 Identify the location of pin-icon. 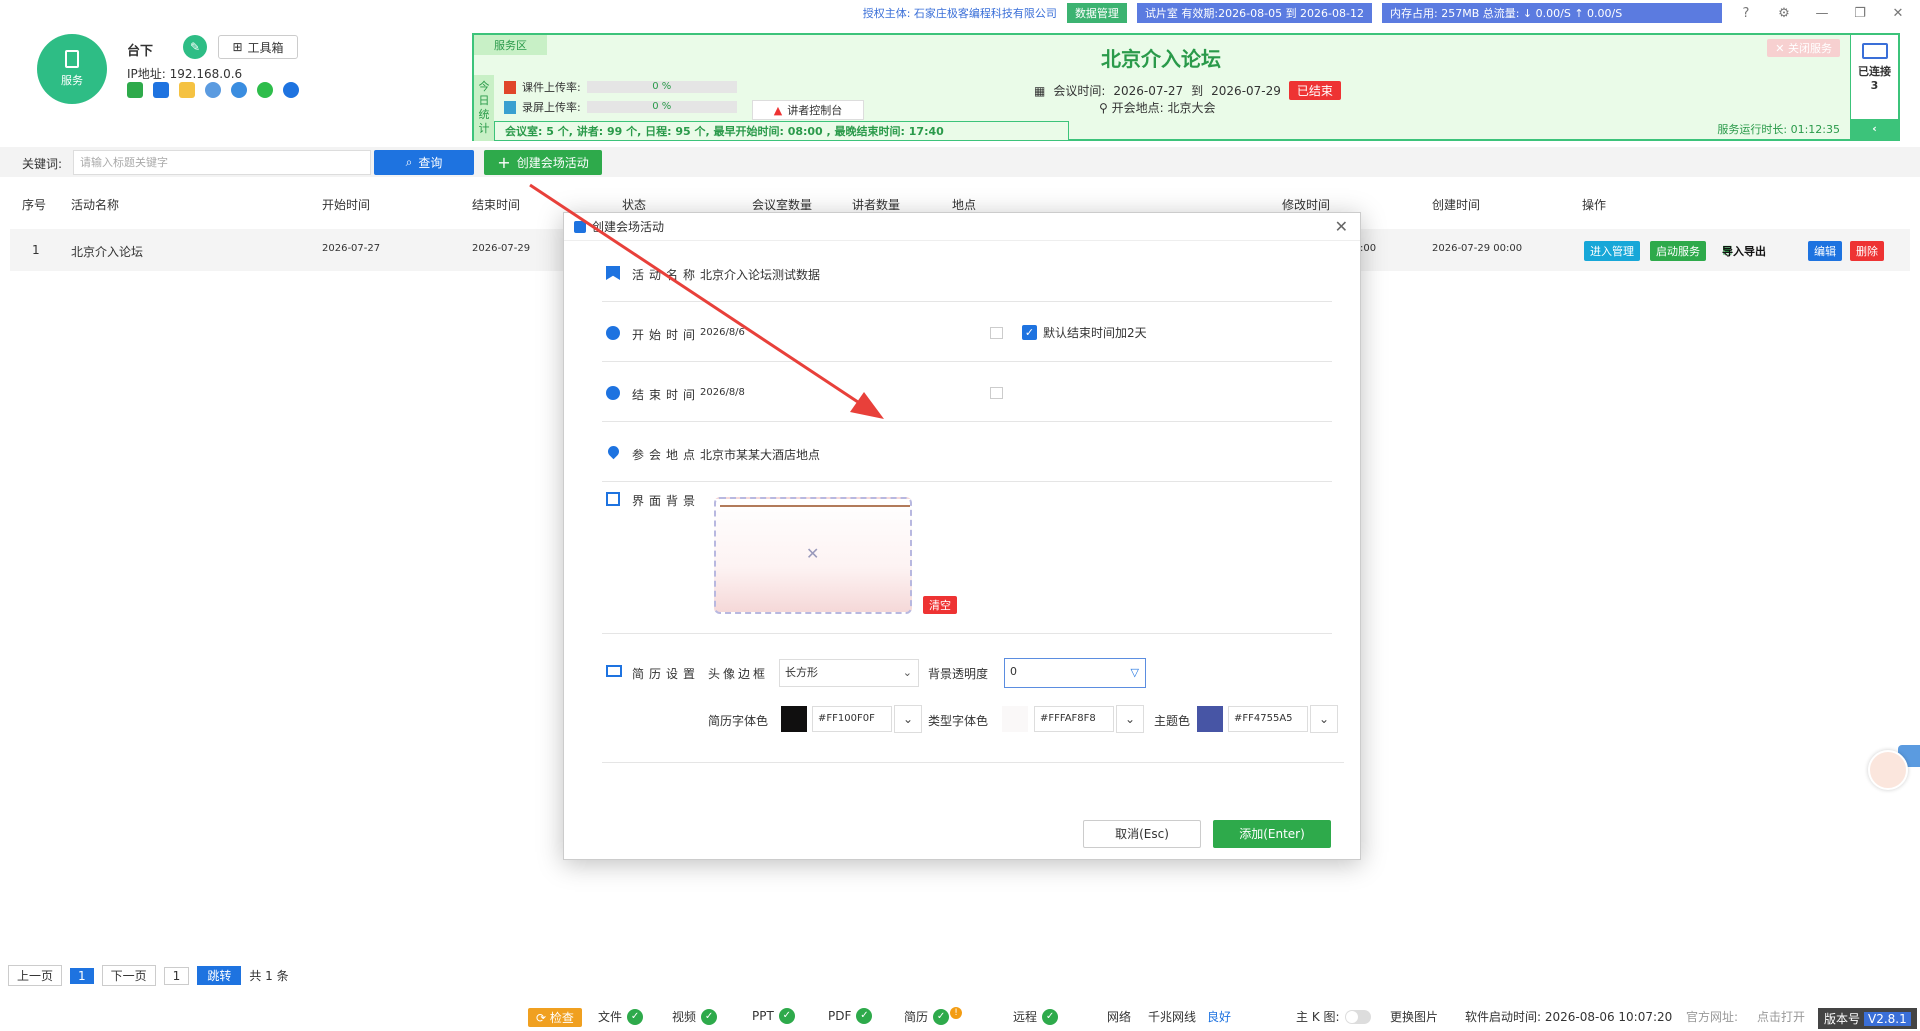
(613, 451).